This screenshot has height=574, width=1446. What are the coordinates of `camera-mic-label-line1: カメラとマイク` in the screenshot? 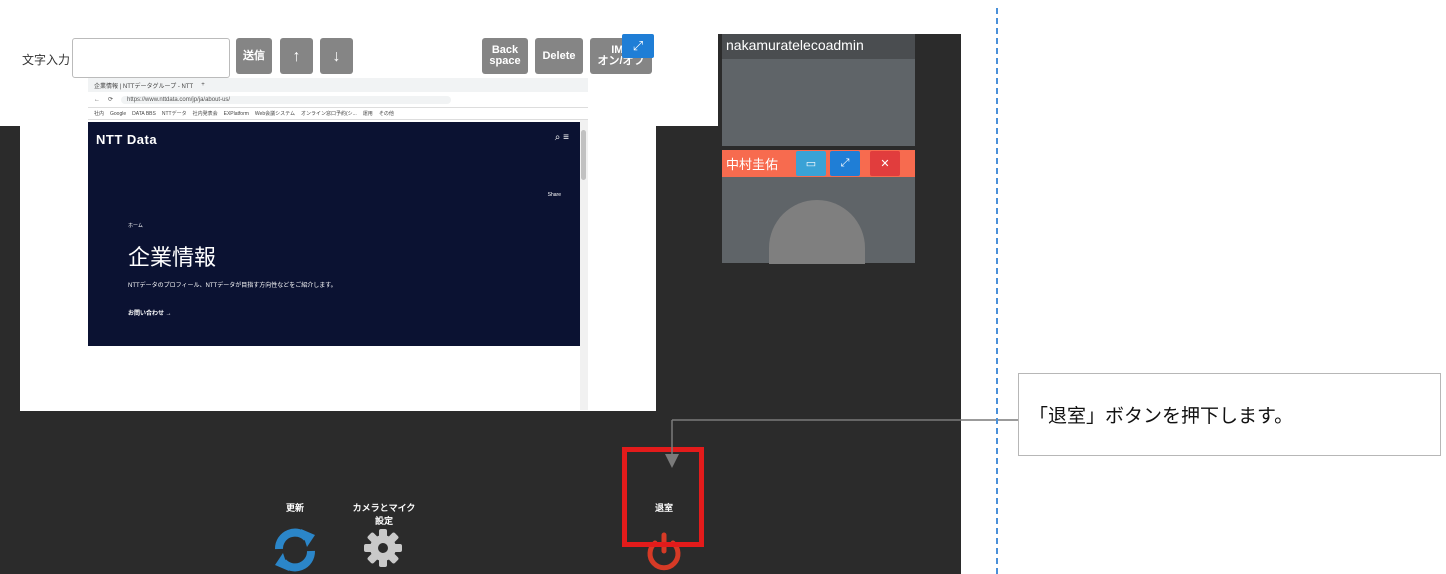 It's located at (384, 508).